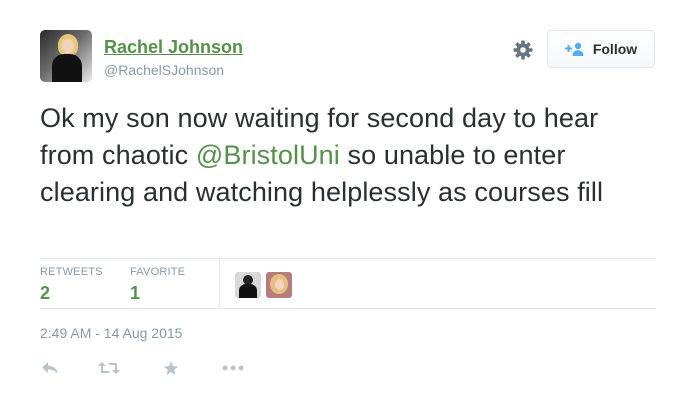  What do you see at coordinates (268, 155) in the screenshot?
I see `mention-link: @BristolUni` at bounding box center [268, 155].